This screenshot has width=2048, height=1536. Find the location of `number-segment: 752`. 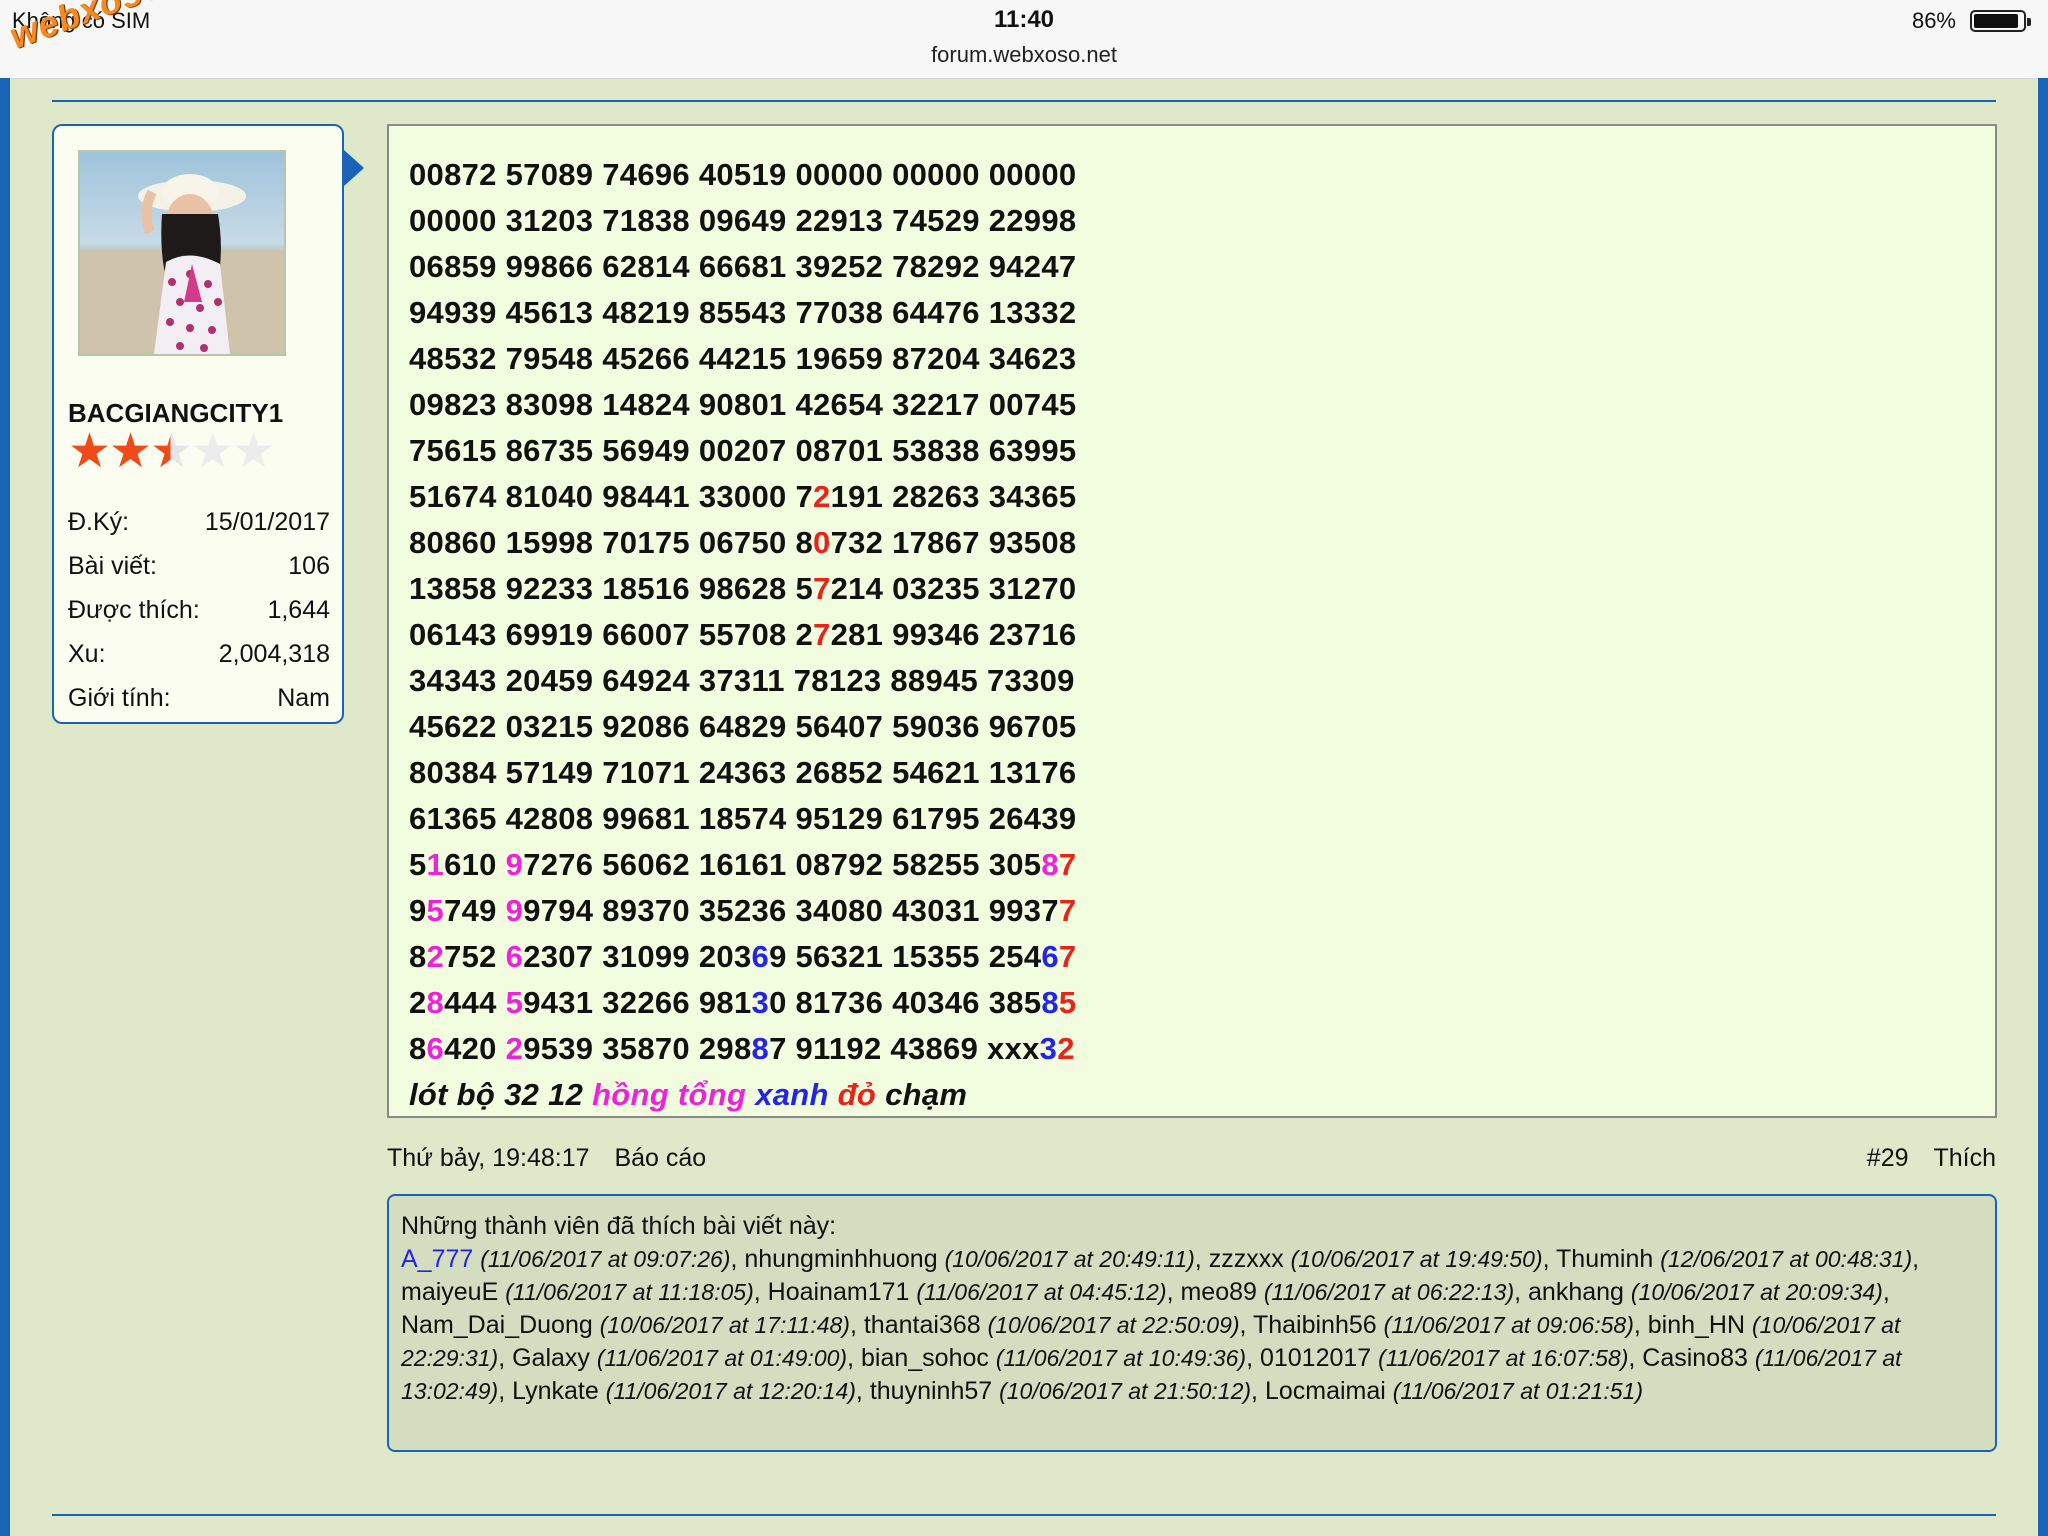

number-segment: 752 is located at coordinates (475, 956).